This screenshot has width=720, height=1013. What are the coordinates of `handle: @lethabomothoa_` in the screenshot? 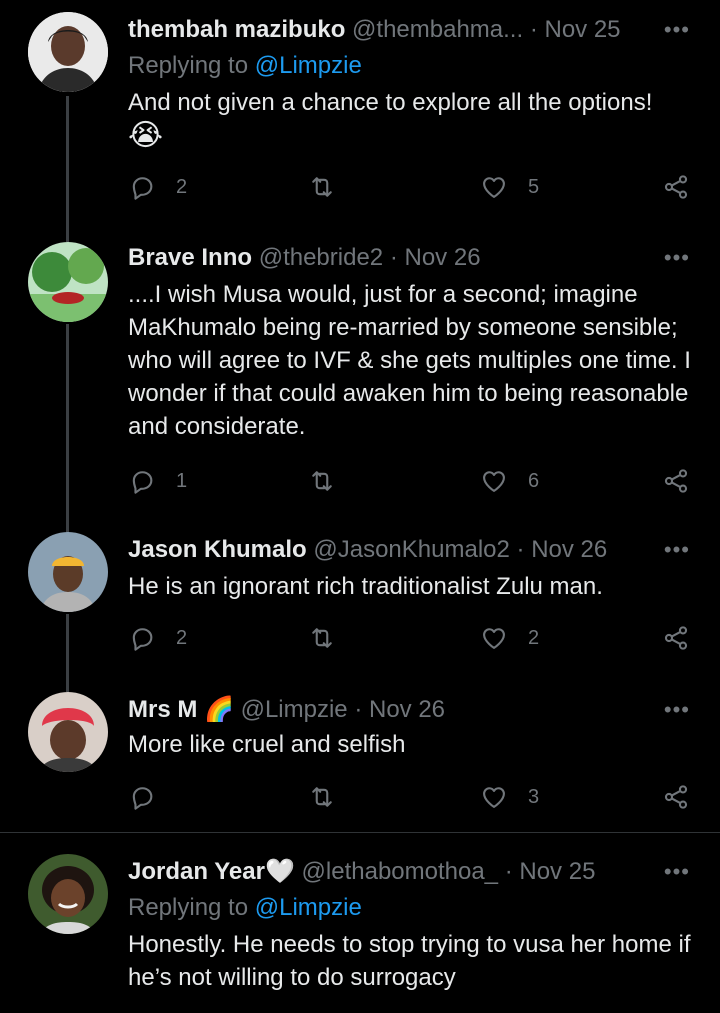 It's located at (400, 871).